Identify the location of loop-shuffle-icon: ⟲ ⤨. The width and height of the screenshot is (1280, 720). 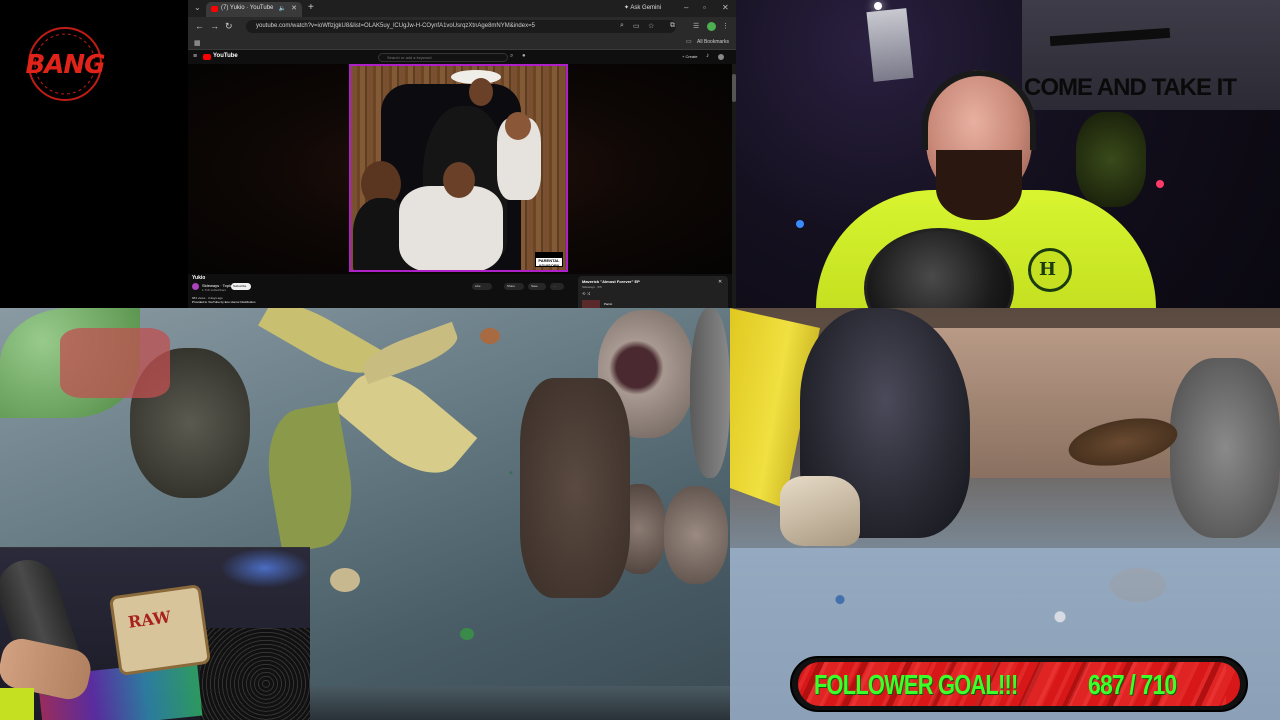
(586, 293).